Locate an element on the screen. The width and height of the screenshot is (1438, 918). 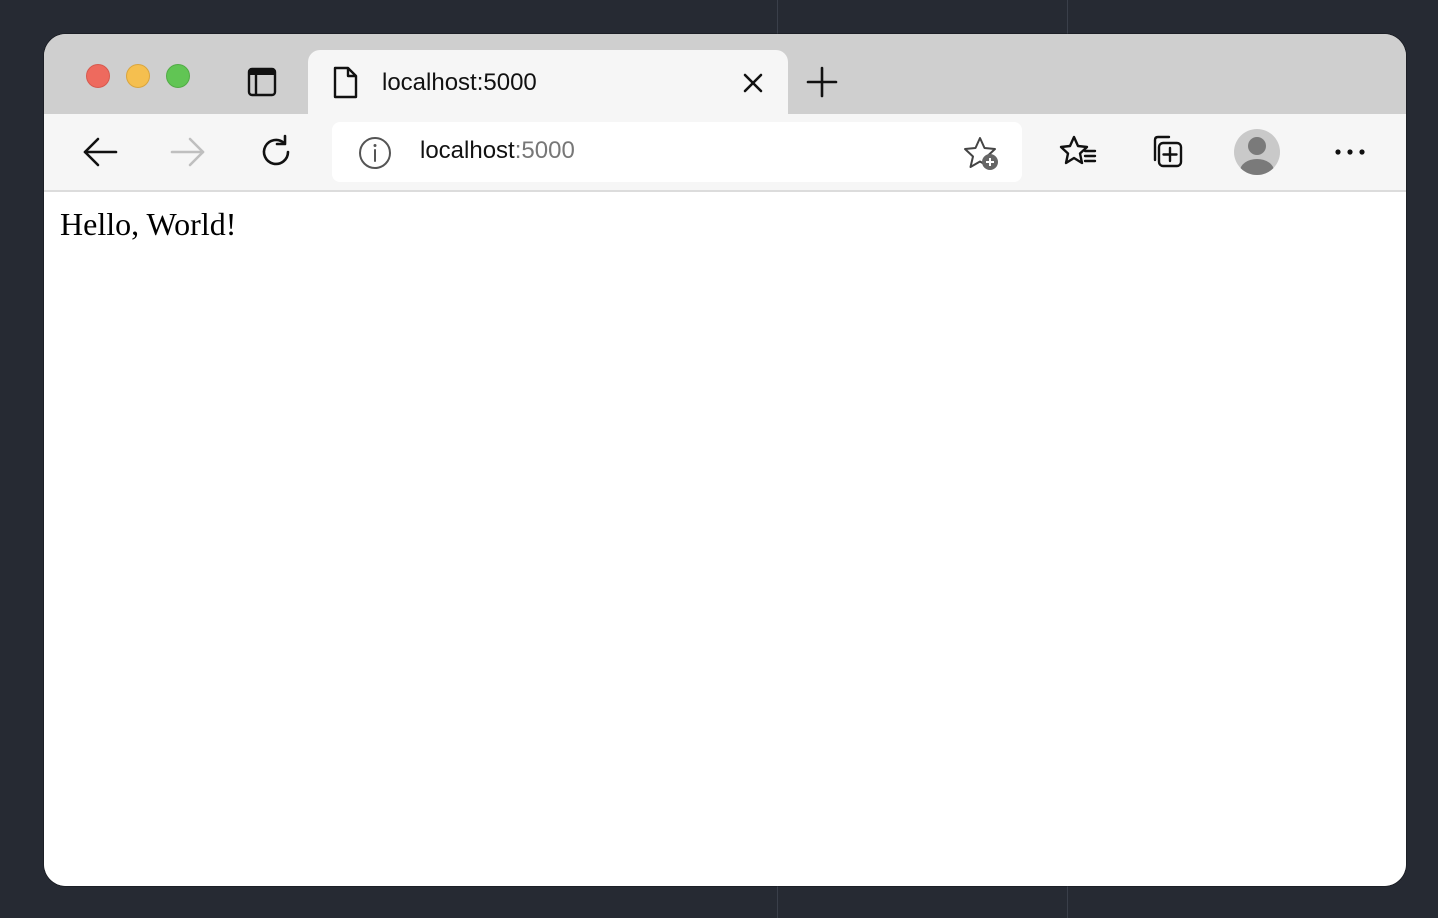
arrow-left-icon is located at coordinates (100, 152).